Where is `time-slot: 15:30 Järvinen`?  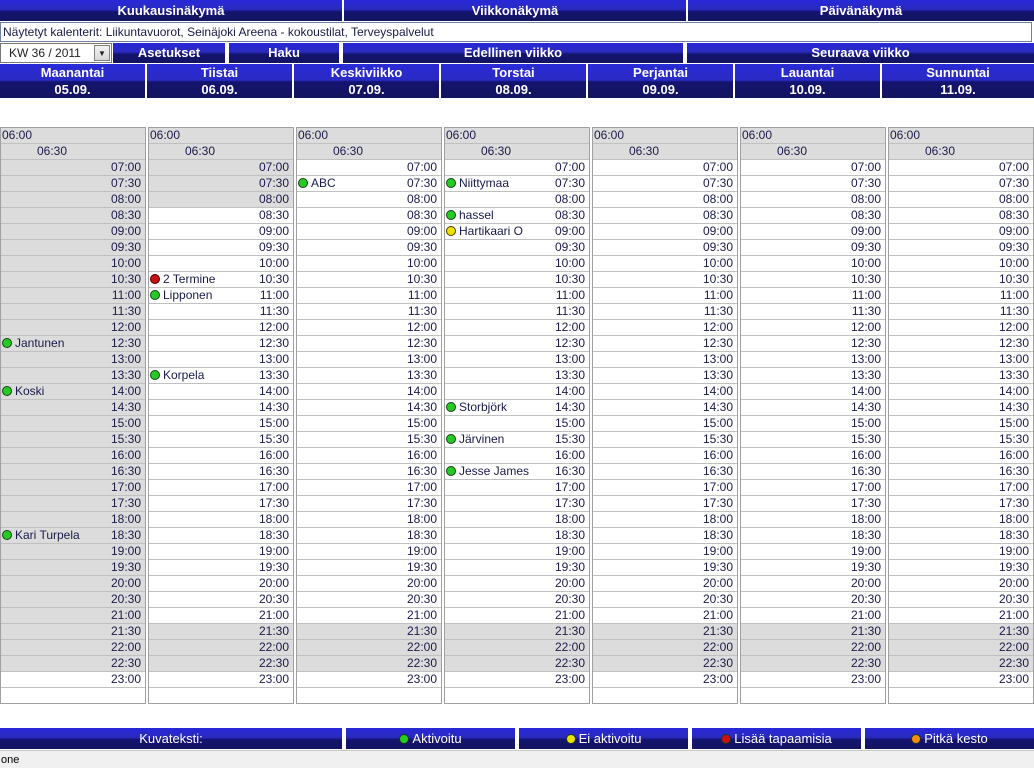 time-slot: 15:30 Järvinen is located at coordinates (517, 440).